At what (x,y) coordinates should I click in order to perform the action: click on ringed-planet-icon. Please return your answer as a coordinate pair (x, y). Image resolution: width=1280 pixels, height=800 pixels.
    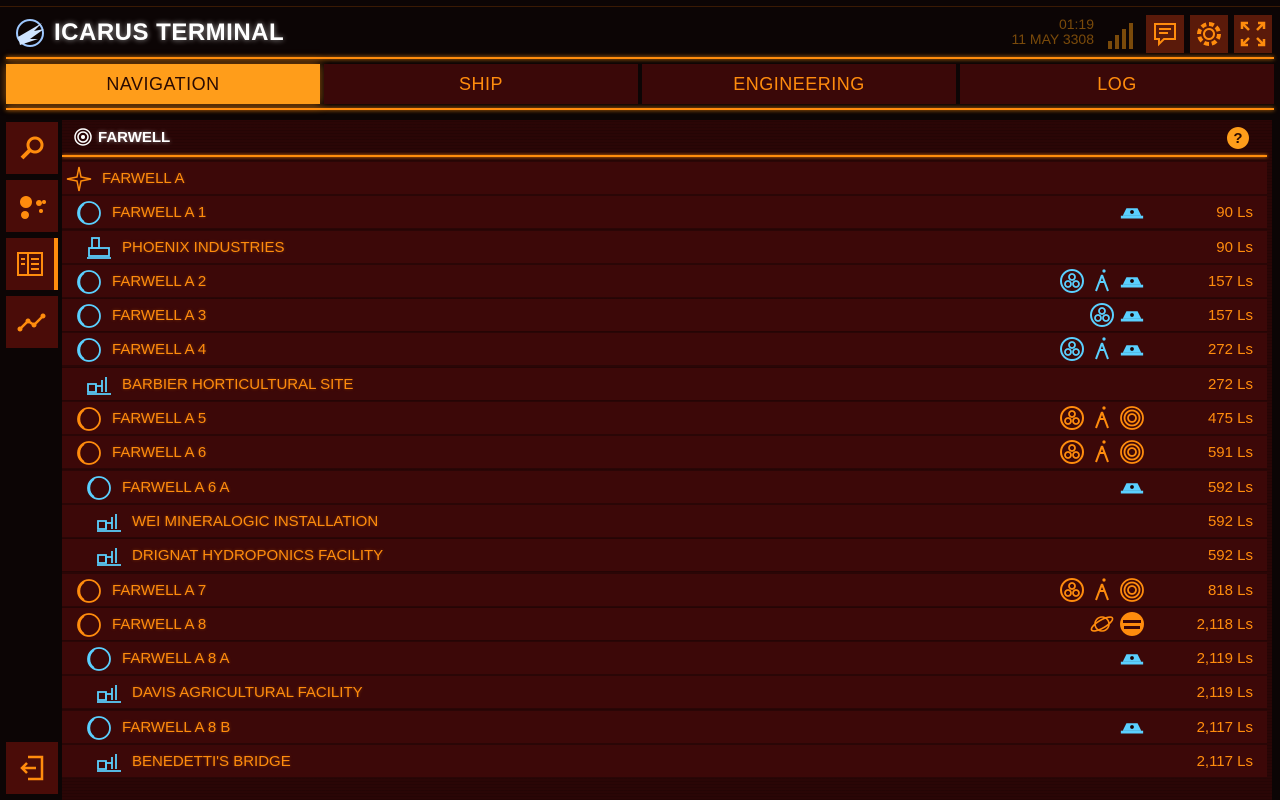
    Looking at the image, I should click on (1102, 624).